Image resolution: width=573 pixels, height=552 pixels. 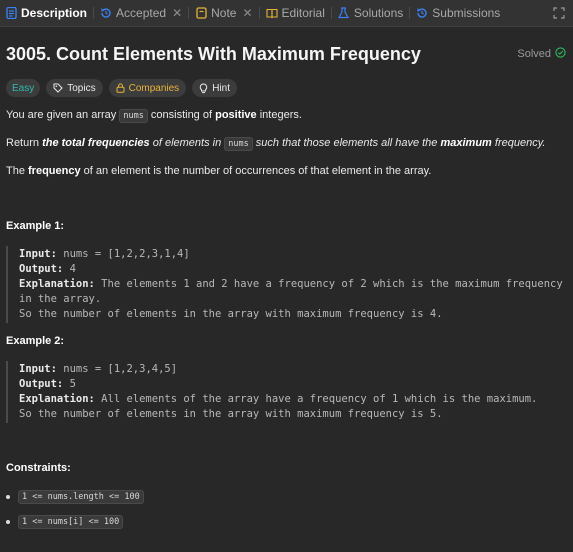 What do you see at coordinates (63, 115) in the screenshot?
I see `text: You are given an array` at bounding box center [63, 115].